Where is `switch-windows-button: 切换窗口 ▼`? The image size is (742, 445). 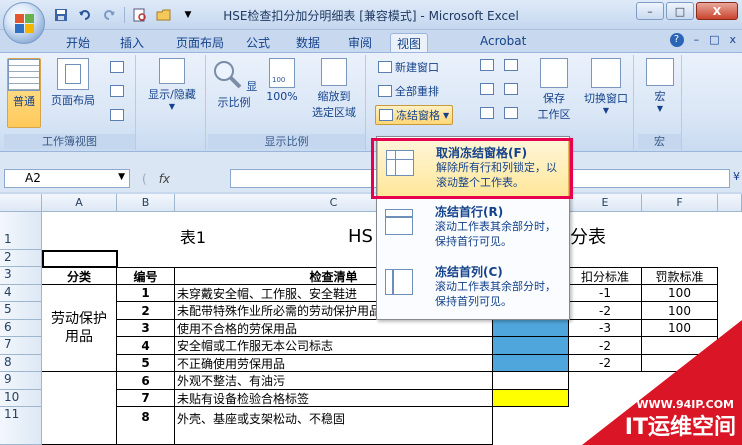
switch-windows-button: 切换窗口 ▼ is located at coordinates (606, 93).